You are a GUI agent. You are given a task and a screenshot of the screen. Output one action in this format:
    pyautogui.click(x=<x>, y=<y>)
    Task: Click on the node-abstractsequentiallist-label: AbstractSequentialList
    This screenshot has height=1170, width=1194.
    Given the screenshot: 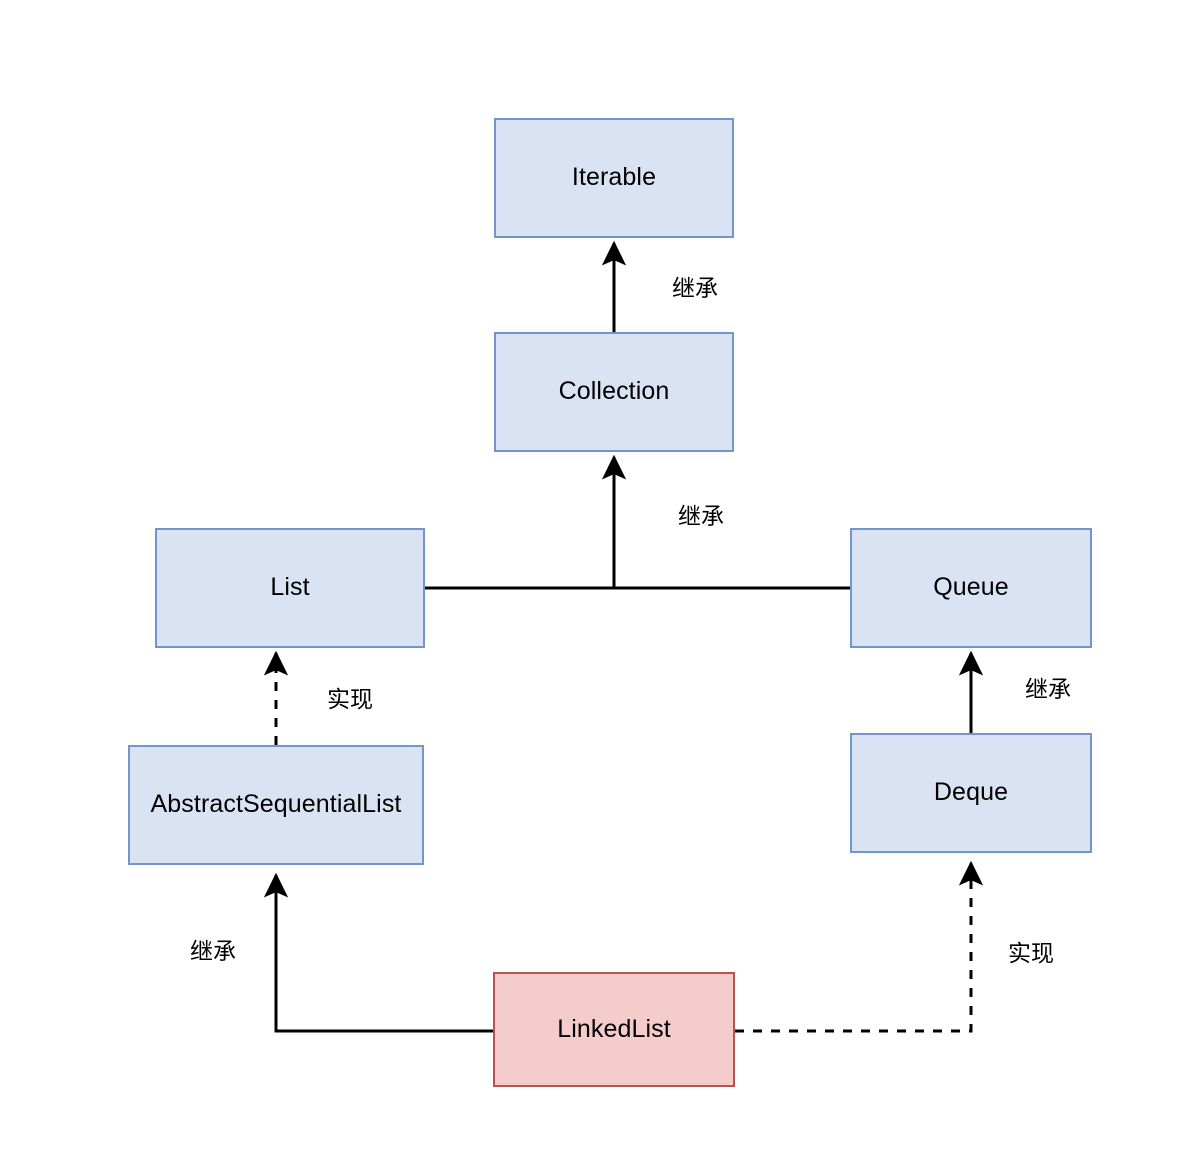 What is the action you would take?
    pyautogui.click(x=276, y=804)
    